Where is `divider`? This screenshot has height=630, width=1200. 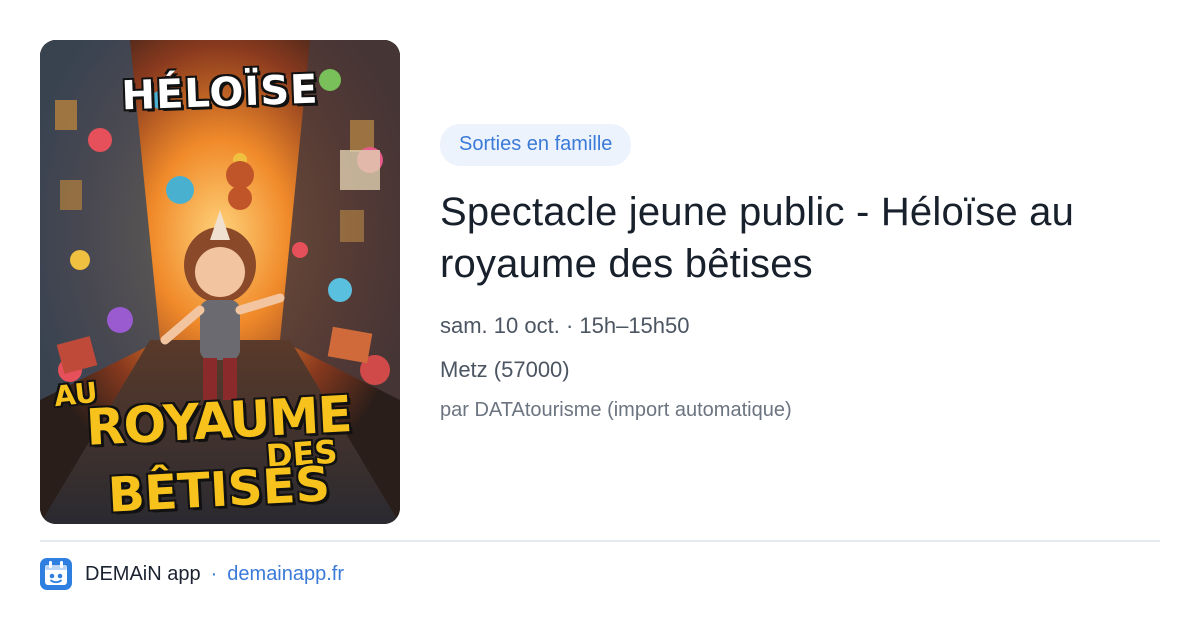 divider is located at coordinates (600, 541).